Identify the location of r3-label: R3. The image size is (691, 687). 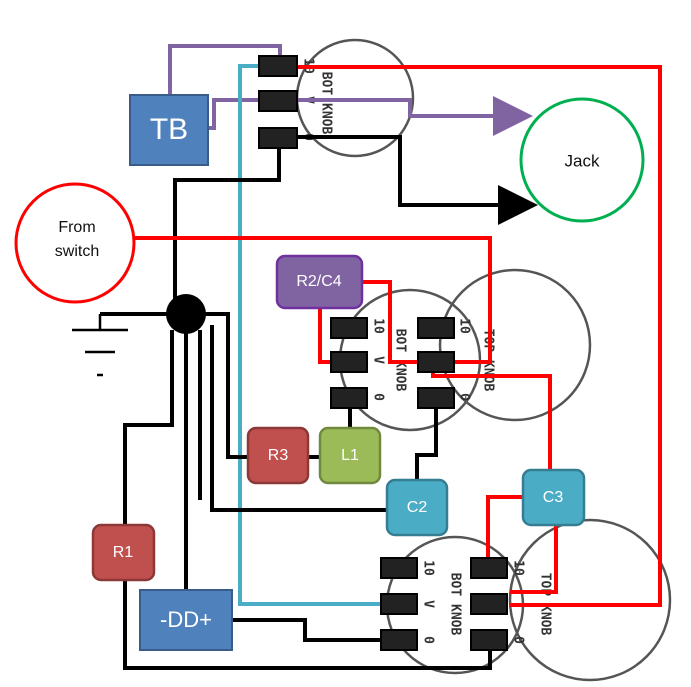
(278, 455).